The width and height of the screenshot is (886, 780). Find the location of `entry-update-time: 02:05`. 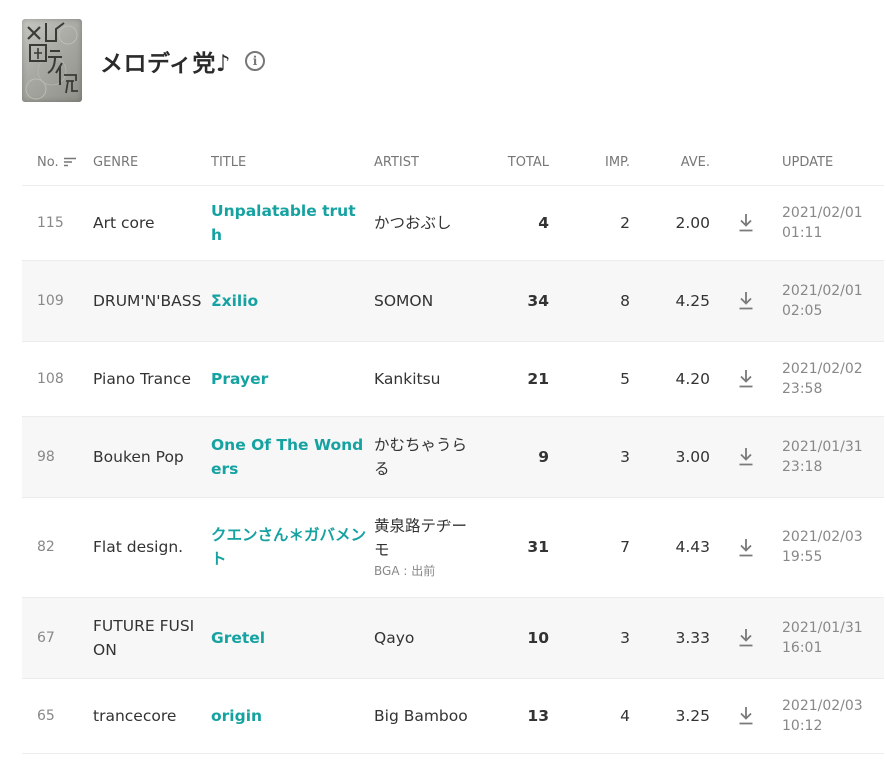

entry-update-time: 02:05 is located at coordinates (802, 310).